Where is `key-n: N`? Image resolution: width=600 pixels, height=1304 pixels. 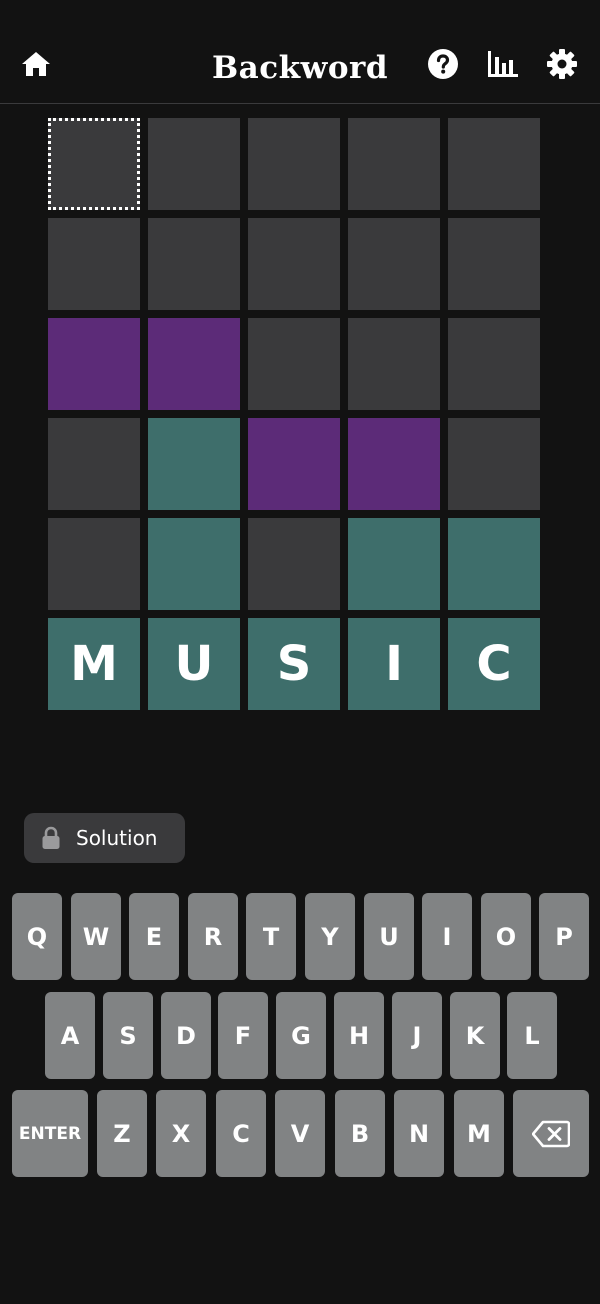
key-n: N is located at coordinates (419, 1133).